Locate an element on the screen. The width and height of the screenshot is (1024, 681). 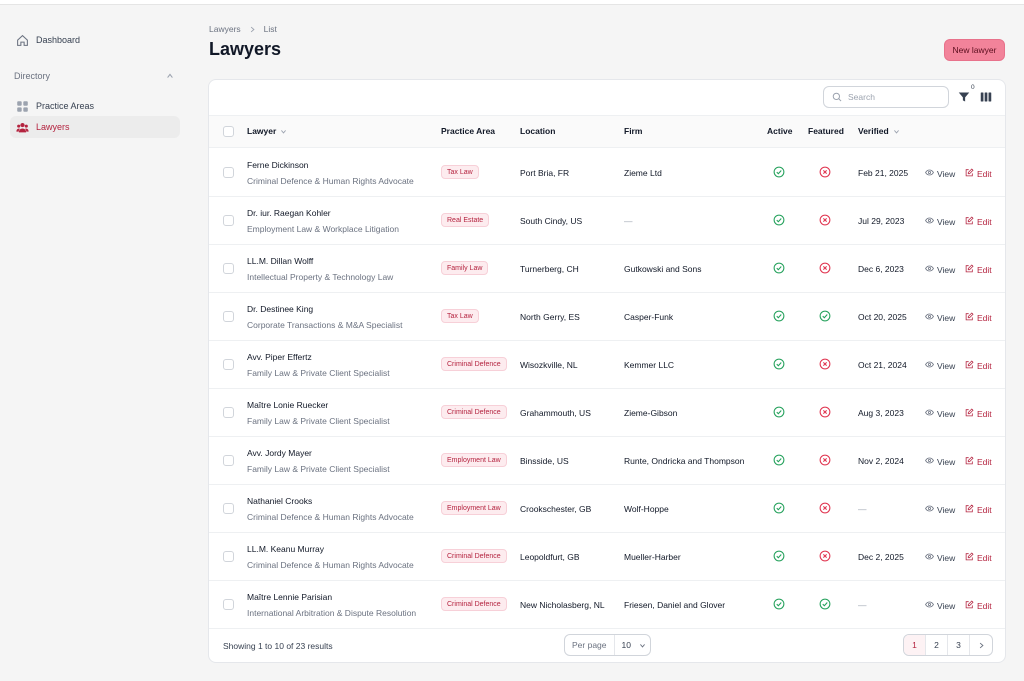
sidebar-item-dashboard: Dashboard is located at coordinates (95, 40).